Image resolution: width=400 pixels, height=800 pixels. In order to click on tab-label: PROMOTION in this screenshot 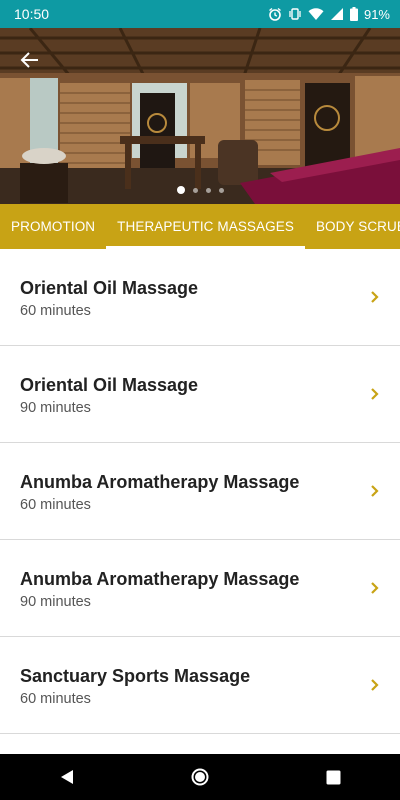, I will do `click(53, 226)`.